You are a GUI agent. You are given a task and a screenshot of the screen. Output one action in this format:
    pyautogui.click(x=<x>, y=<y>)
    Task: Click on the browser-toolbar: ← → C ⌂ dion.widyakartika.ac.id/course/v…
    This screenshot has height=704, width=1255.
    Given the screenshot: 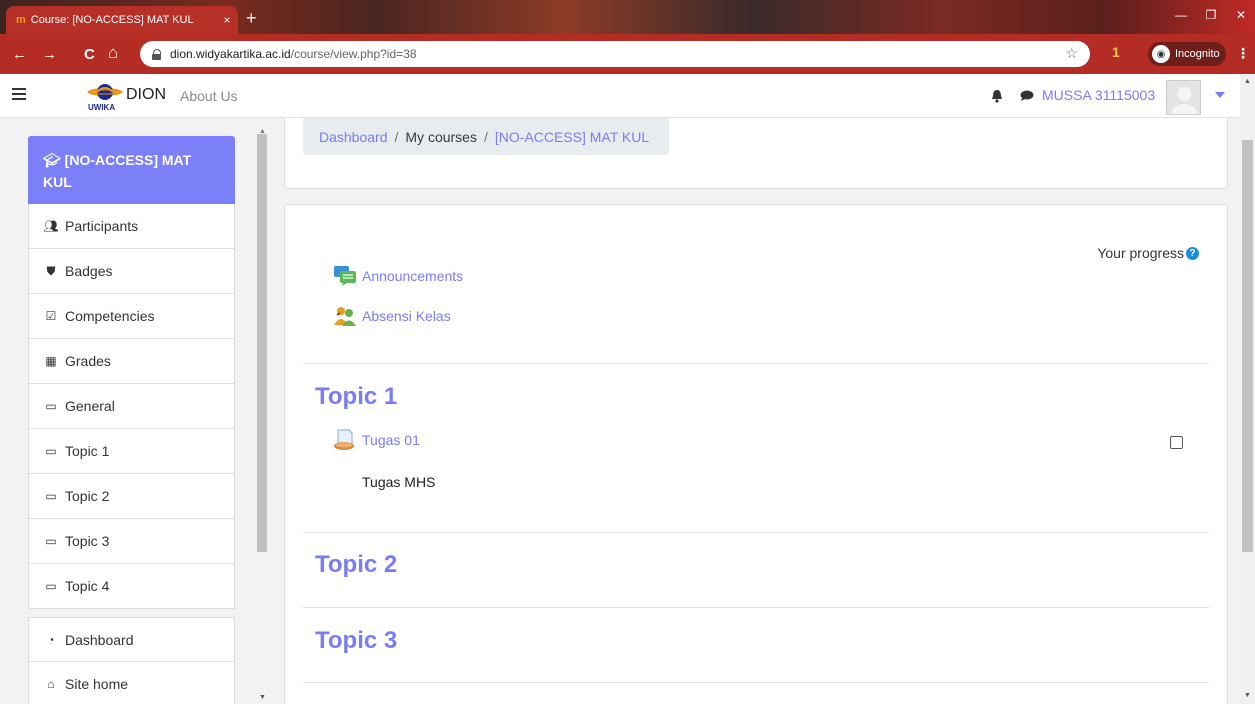 What is the action you would take?
    pyautogui.click(x=627, y=54)
    